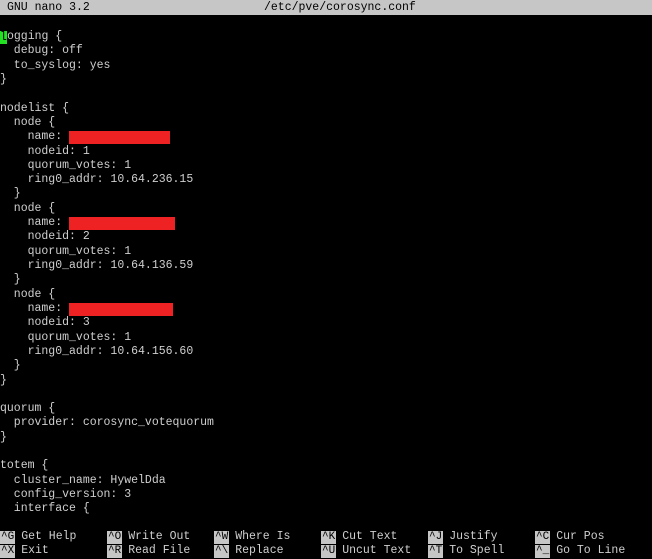 The width and height of the screenshot is (652, 559). I want to click on line-text: ring0_addr: 10.64.136.59, so click(97, 265).